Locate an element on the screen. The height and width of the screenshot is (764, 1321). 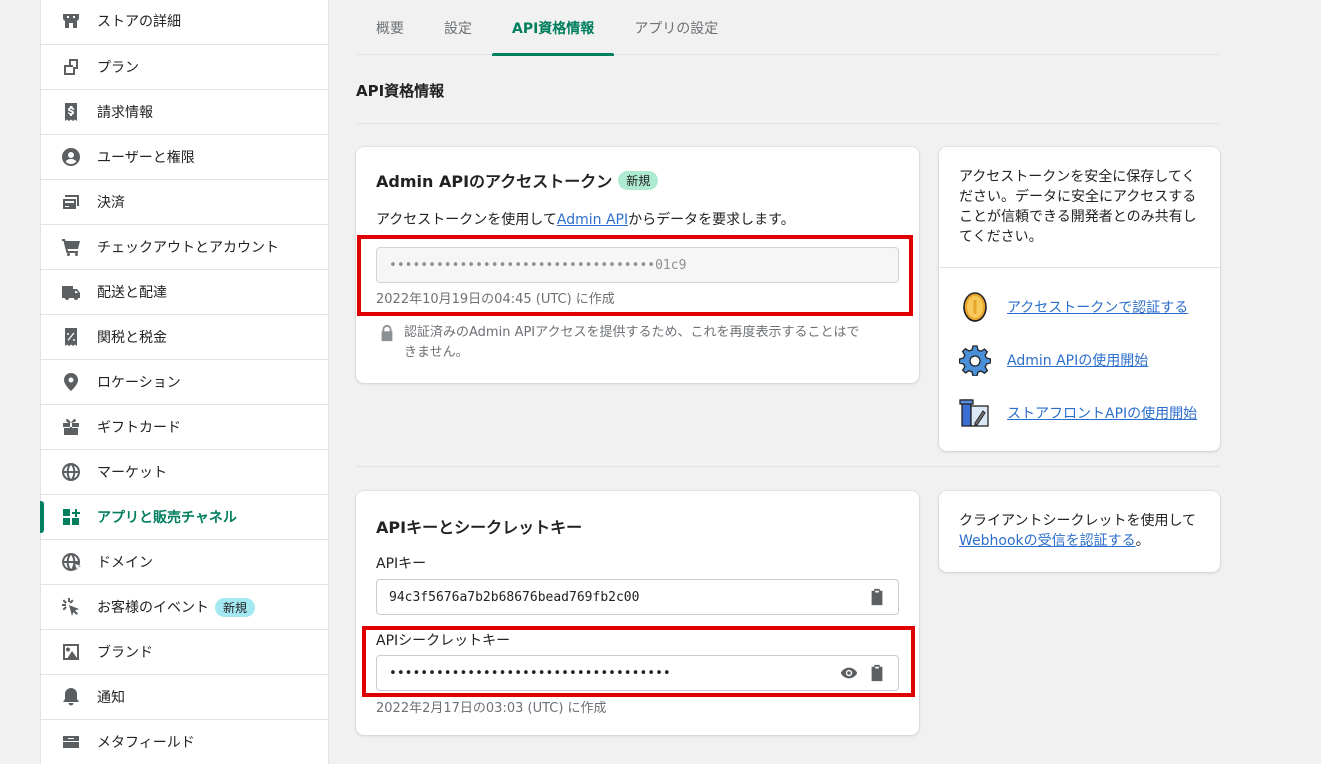
billing-icon is located at coordinates (71, 112).